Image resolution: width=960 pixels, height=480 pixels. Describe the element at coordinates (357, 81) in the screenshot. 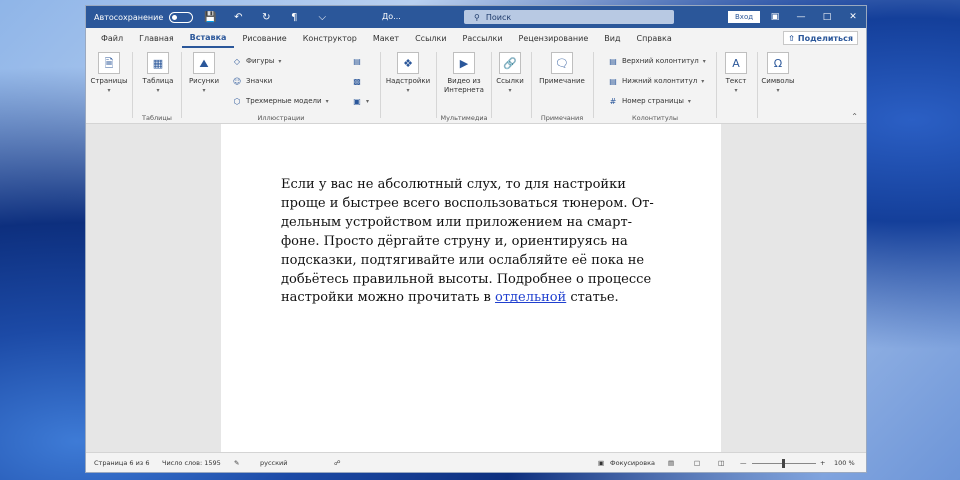

I see `chart-button: ▩` at that location.